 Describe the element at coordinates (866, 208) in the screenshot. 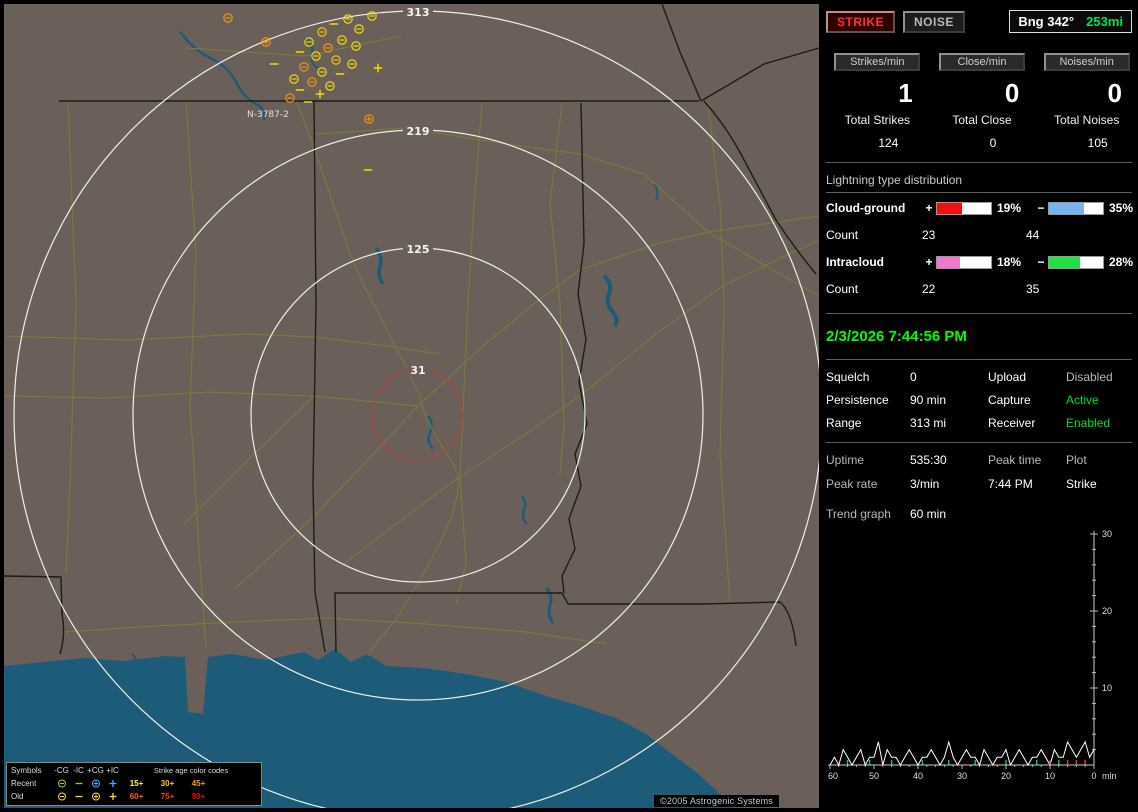

I see `cloud-ground-label: Cloud-ground` at that location.